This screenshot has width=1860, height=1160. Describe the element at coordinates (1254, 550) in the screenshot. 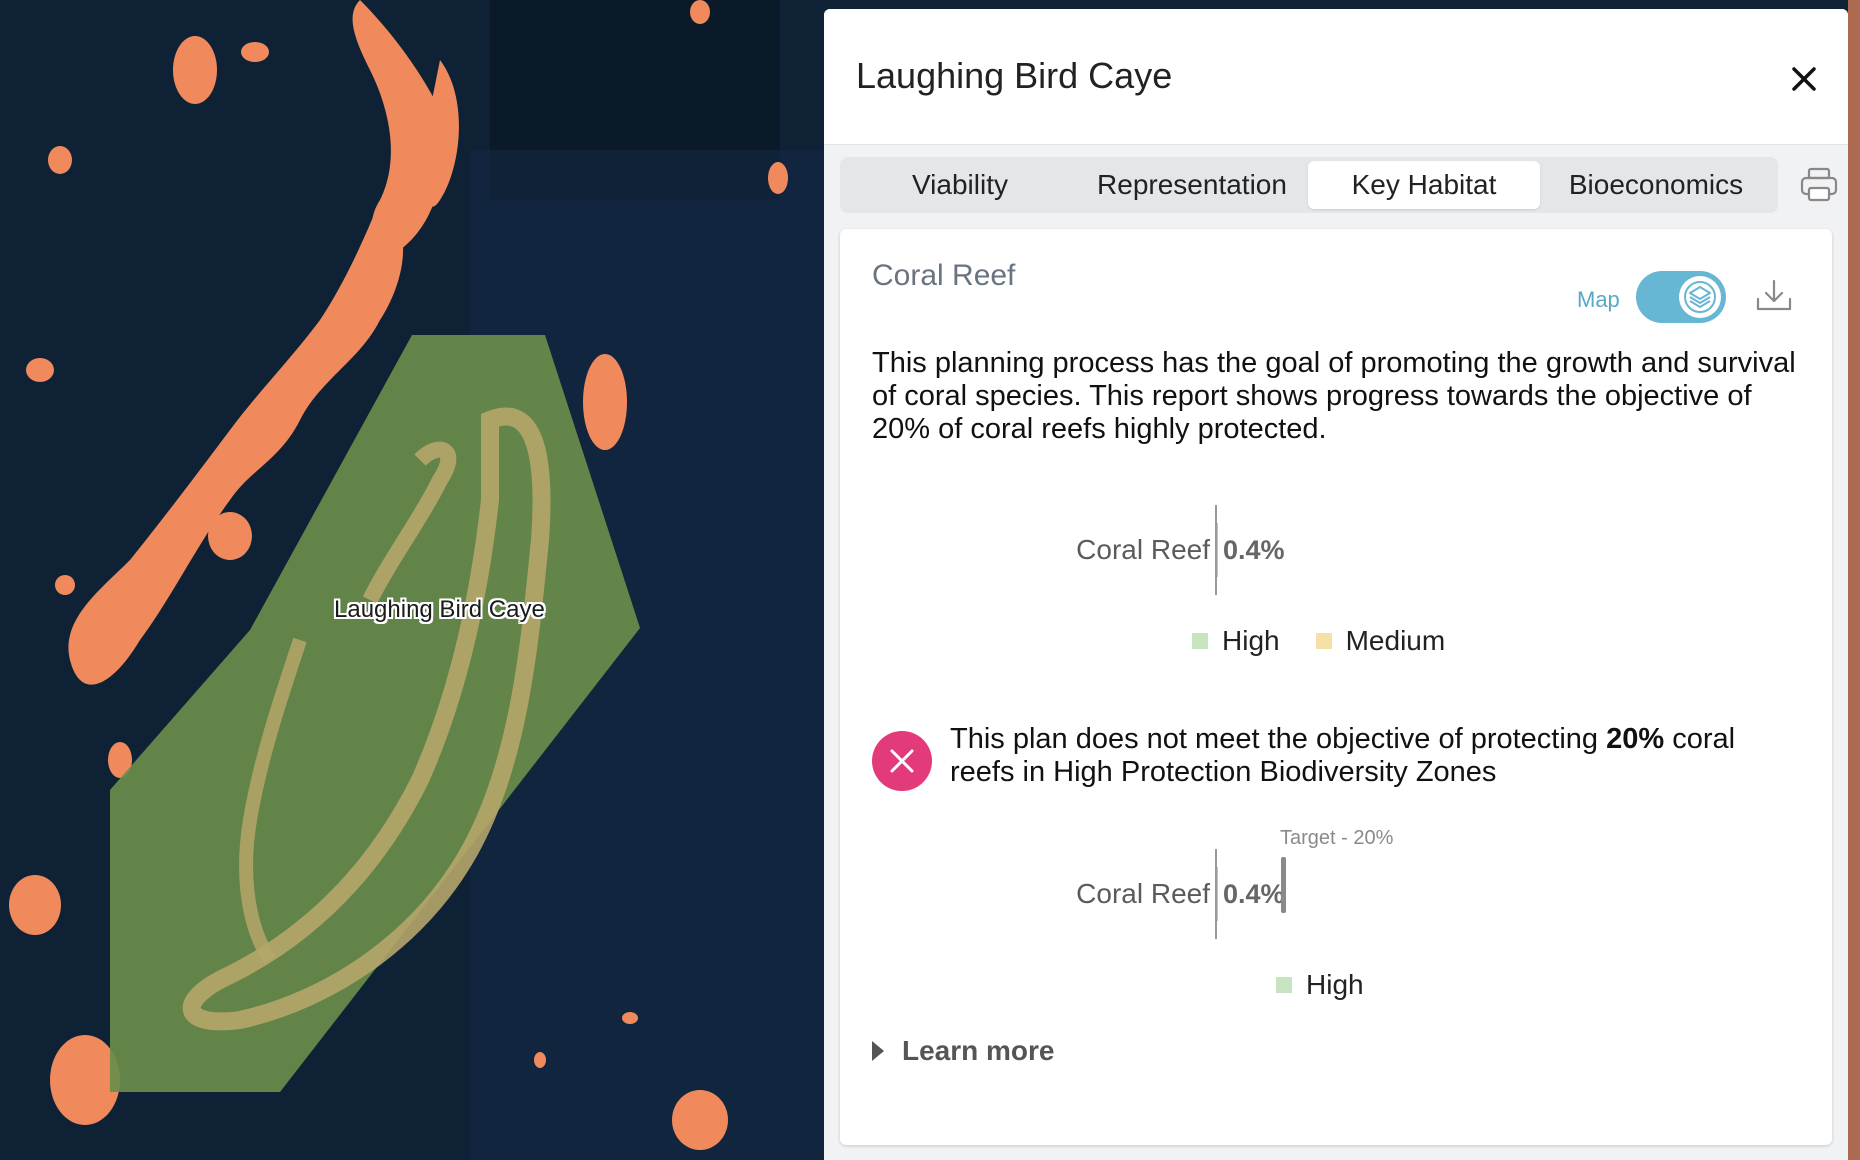

I see `chart-1-value-label: 0.4%` at that location.